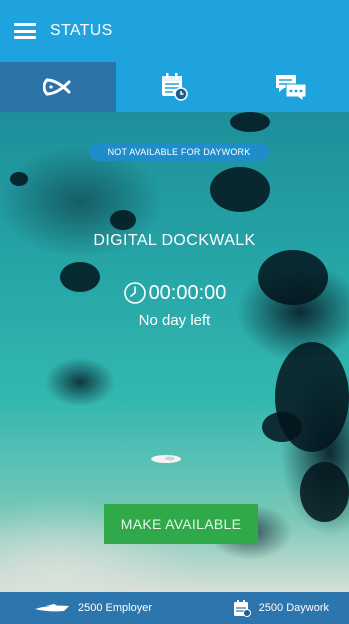  I want to click on tab-calendar, so click(174, 87).